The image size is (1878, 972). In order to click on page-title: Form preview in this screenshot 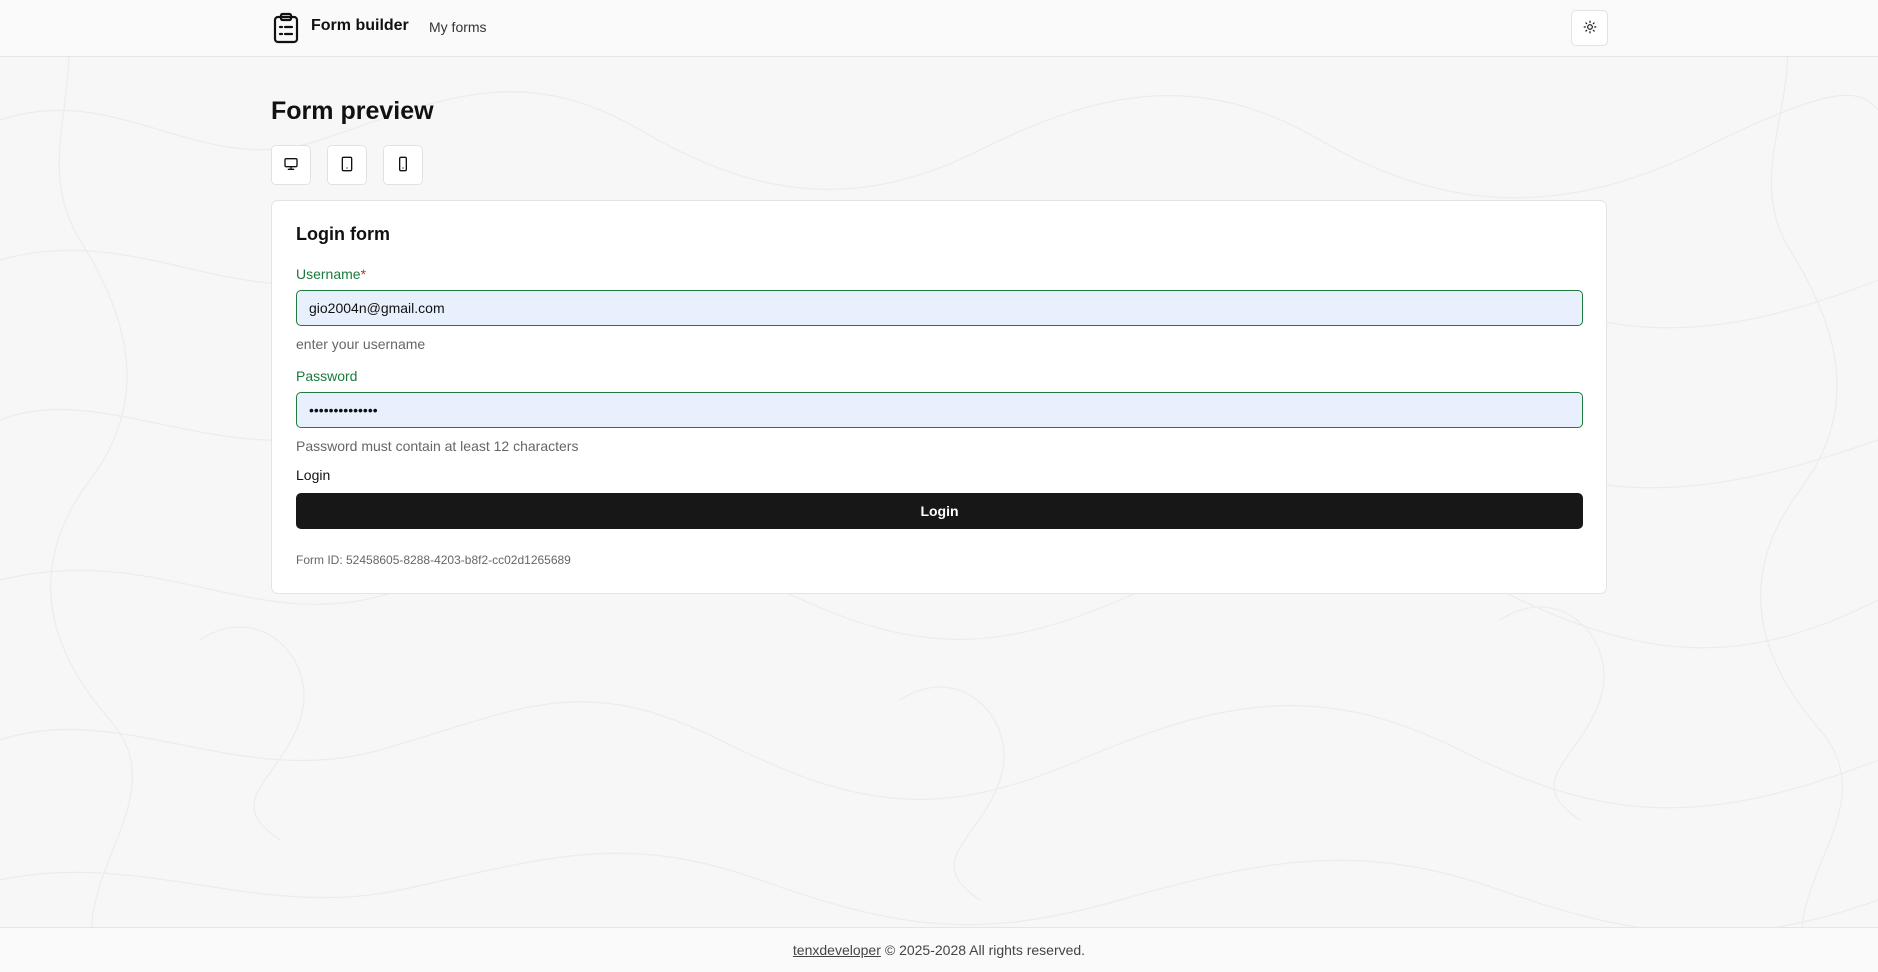, I will do `click(352, 111)`.